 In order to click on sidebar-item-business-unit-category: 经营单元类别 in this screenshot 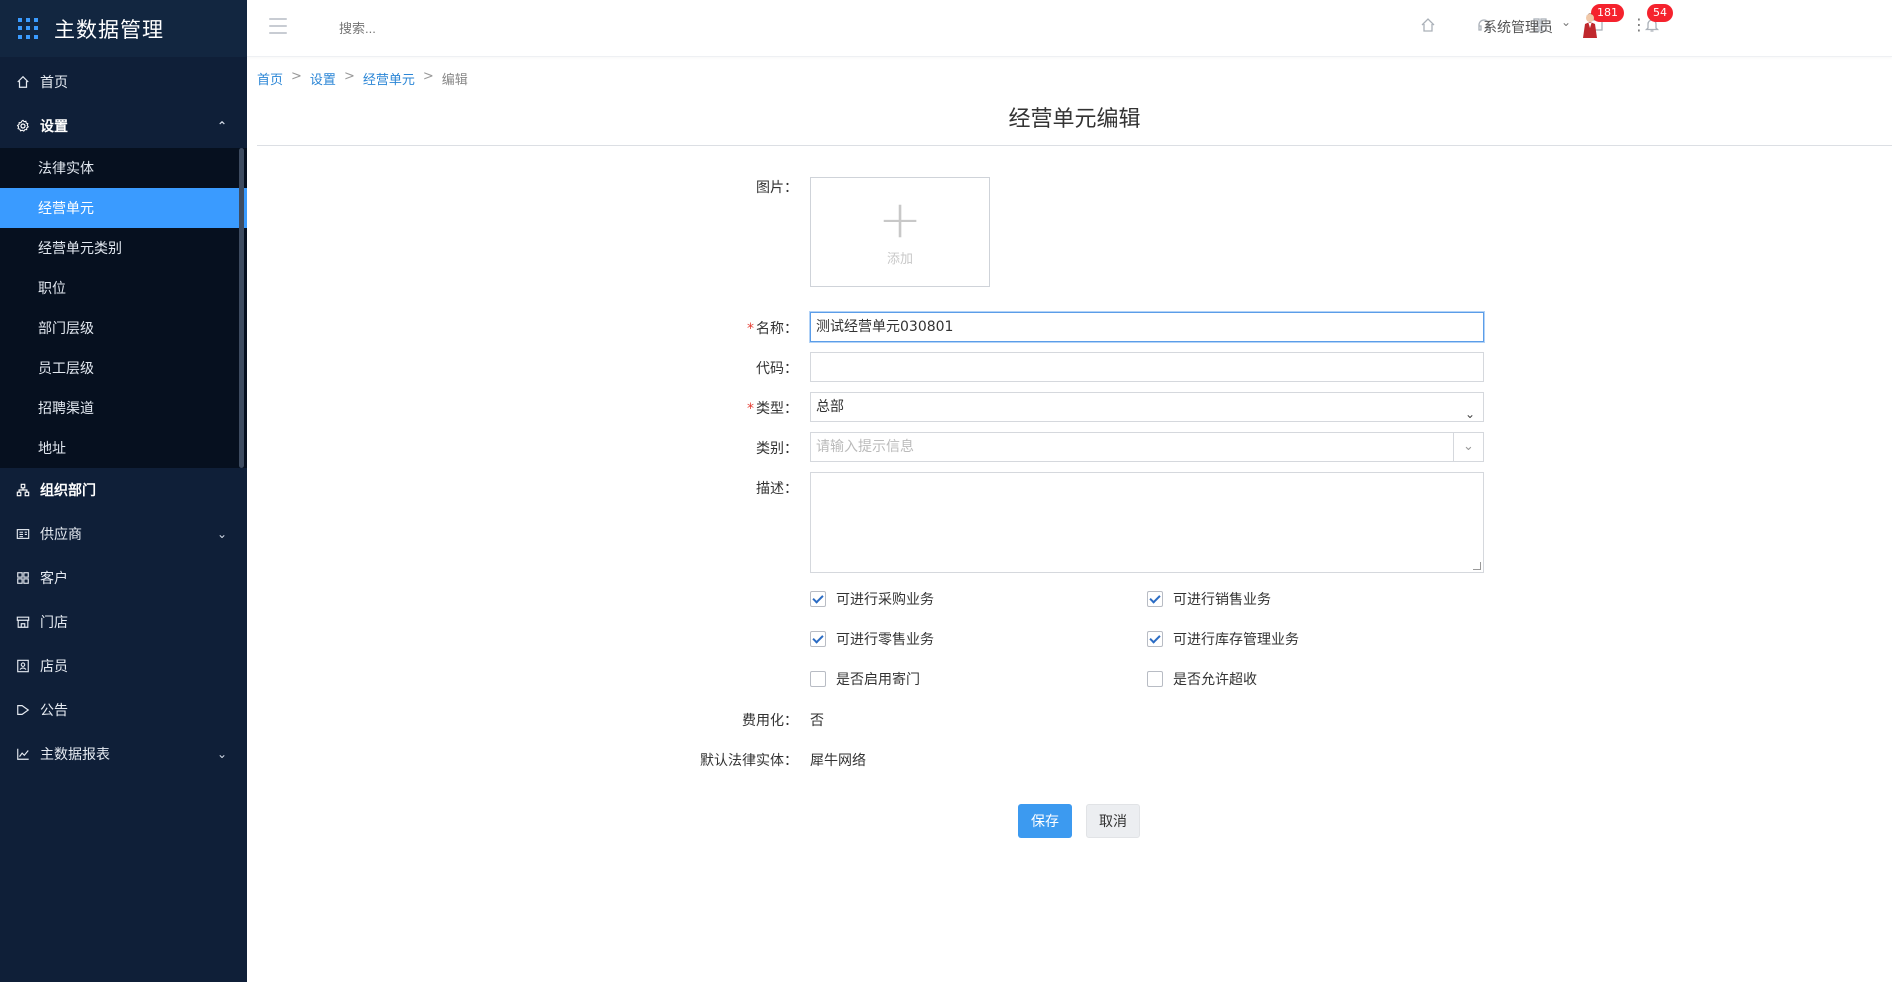, I will do `click(123, 248)`.